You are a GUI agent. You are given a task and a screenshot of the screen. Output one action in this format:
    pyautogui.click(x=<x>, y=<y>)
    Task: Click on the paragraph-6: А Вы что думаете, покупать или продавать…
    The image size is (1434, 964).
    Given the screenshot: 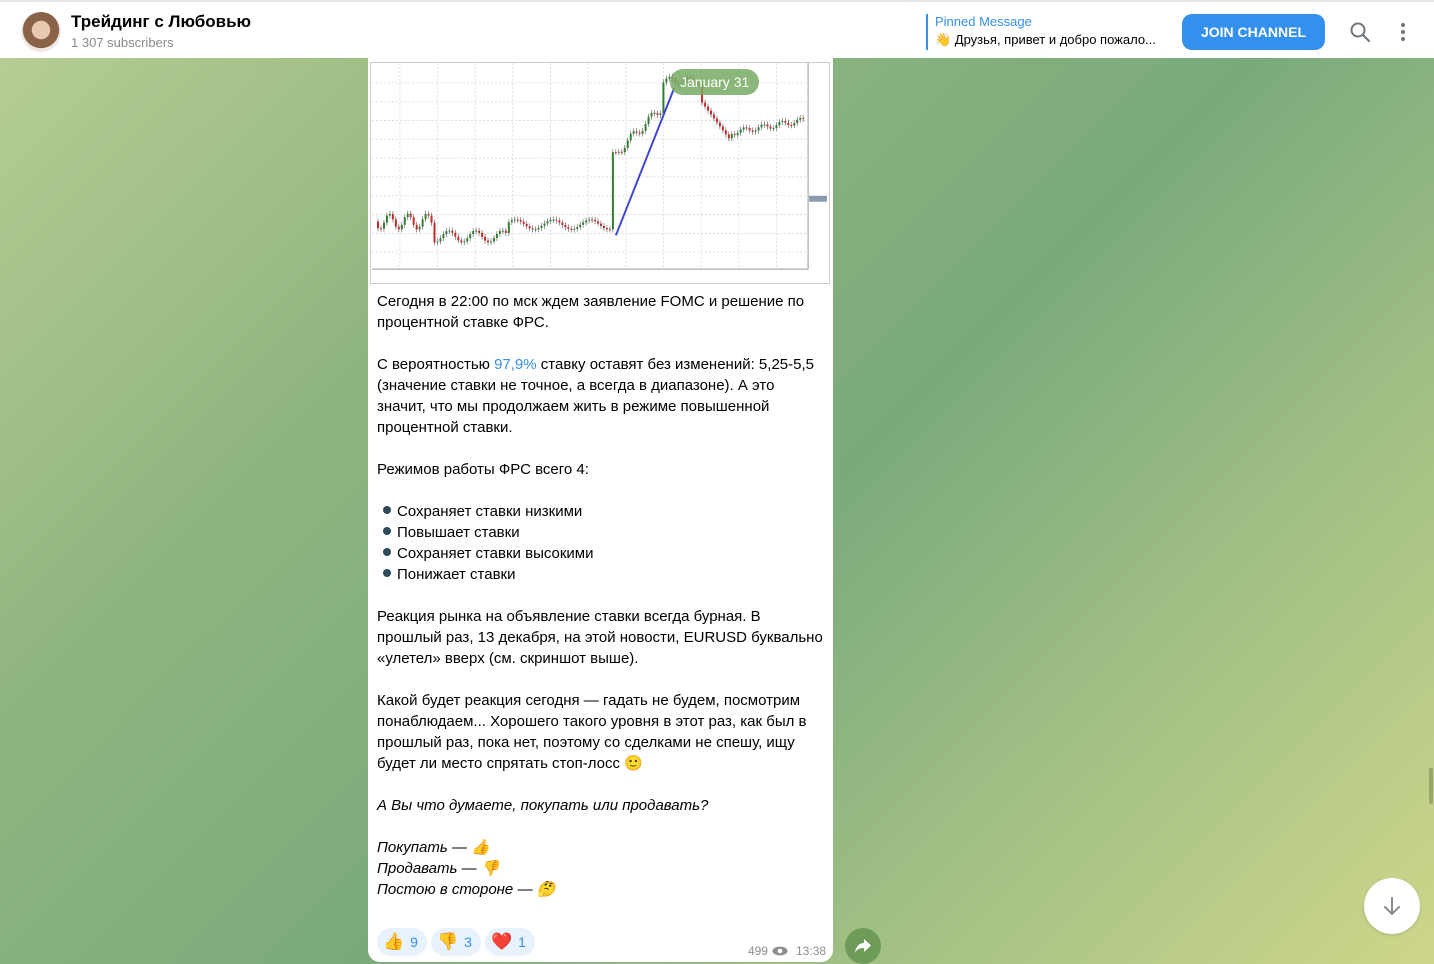 What is the action you would take?
    pyautogui.click(x=602, y=805)
    